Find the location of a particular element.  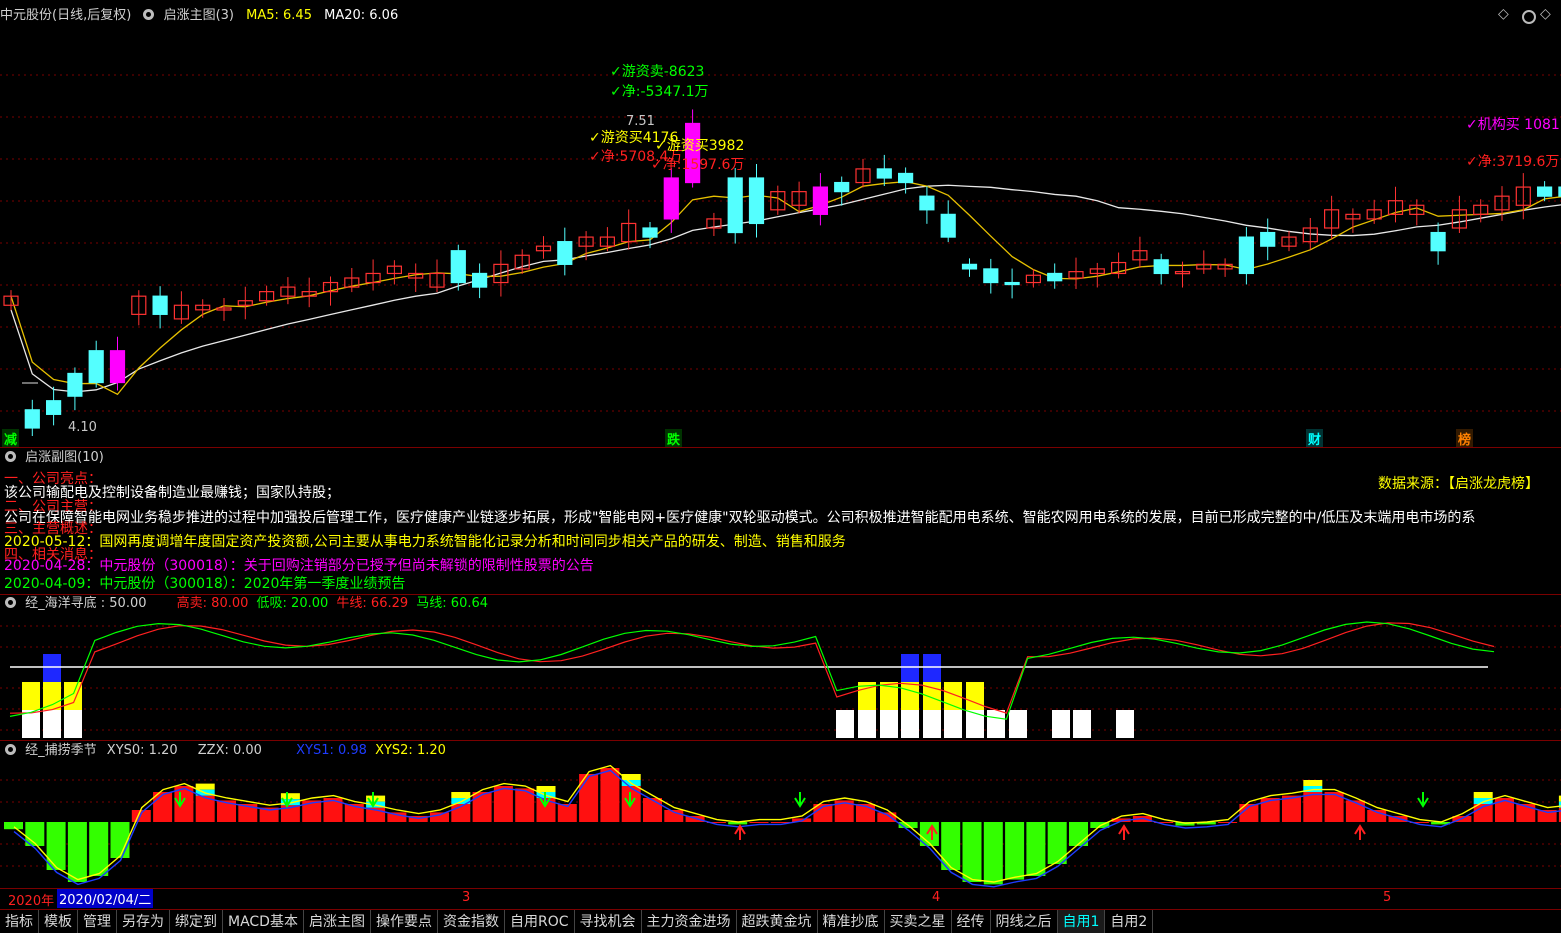

tab-14: 买卖之星 is located at coordinates (918, 921).